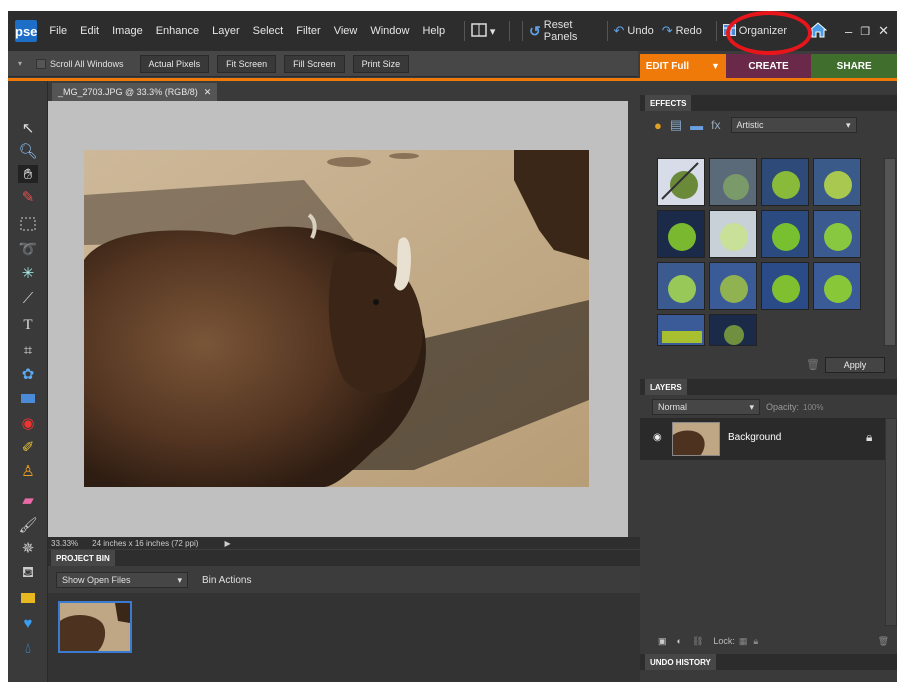 The width and height of the screenshot is (897, 682). What do you see at coordinates (676, 125) in the screenshot?
I see `layer-styles-icon: ▤` at bounding box center [676, 125].